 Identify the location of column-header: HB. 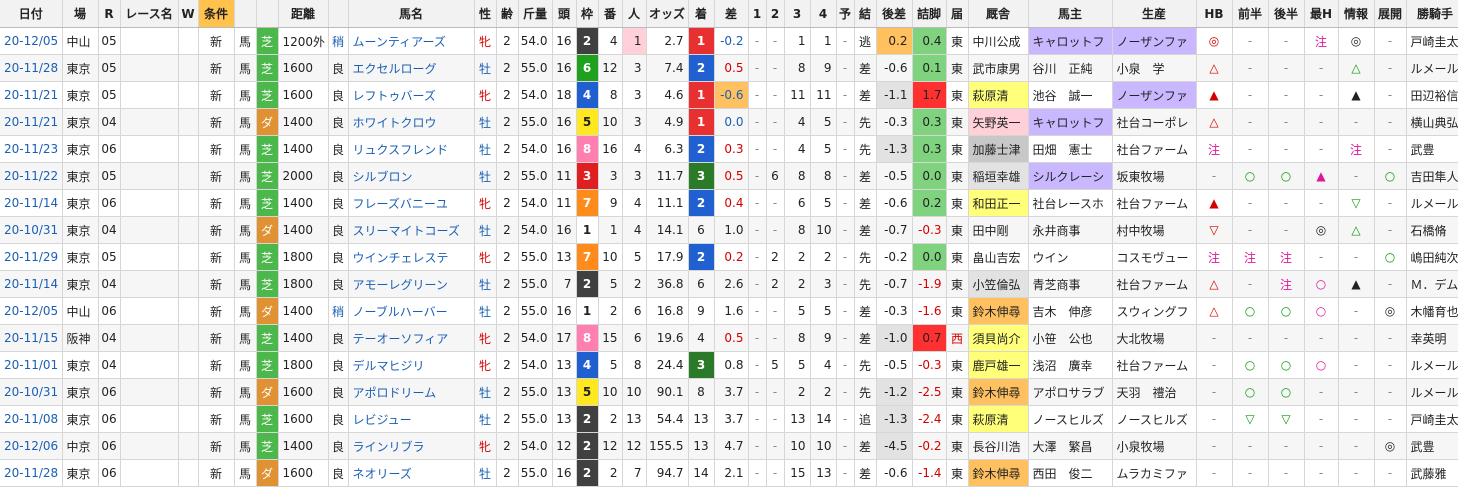
(1214, 14).